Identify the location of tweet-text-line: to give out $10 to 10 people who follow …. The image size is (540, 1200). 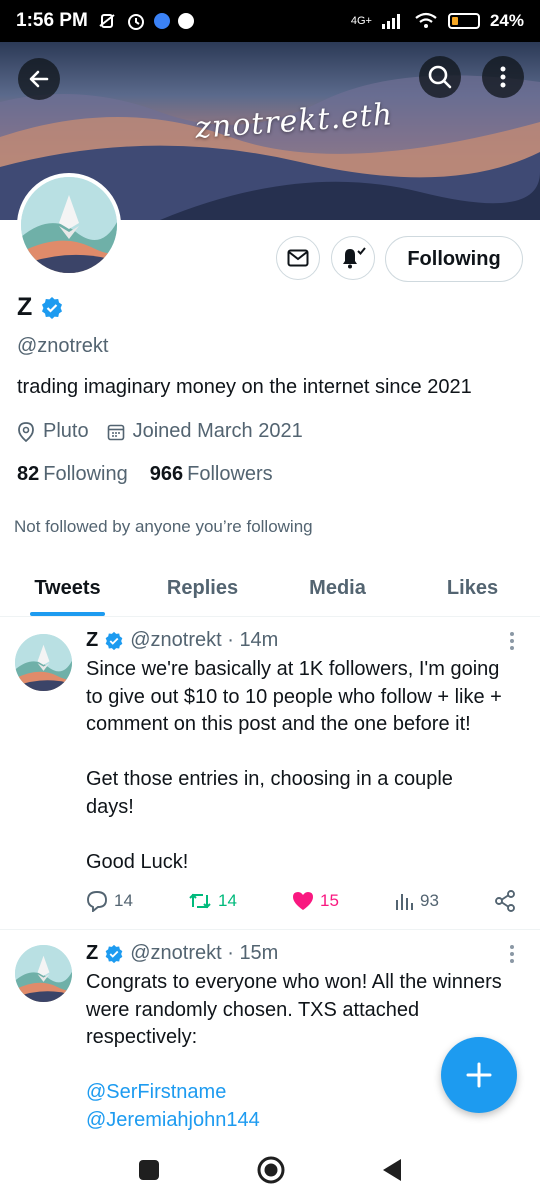
(294, 696).